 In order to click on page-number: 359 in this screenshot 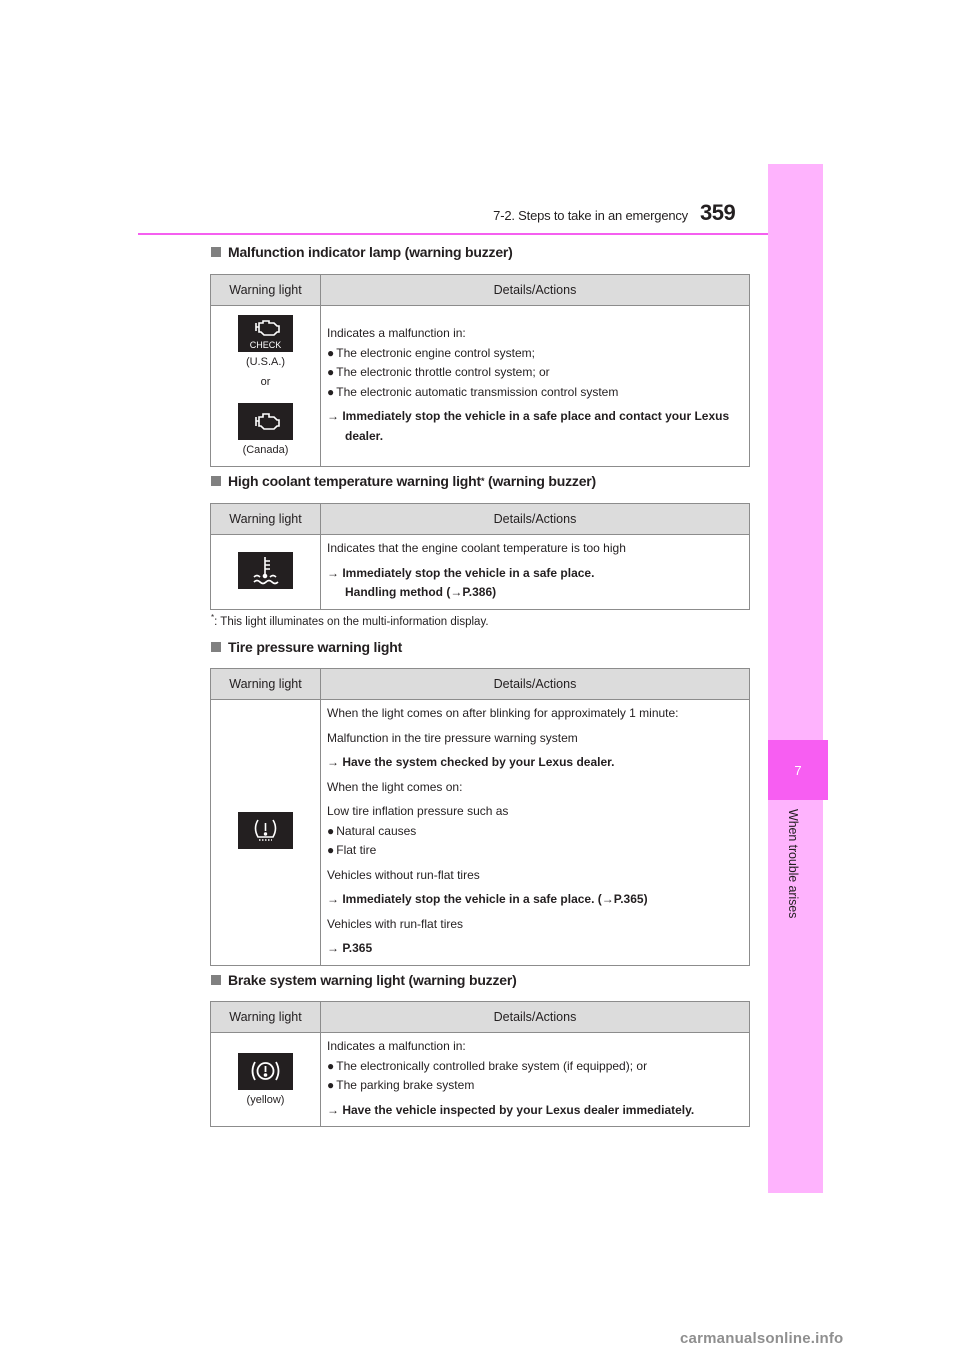, I will do `click(718, 212)`.